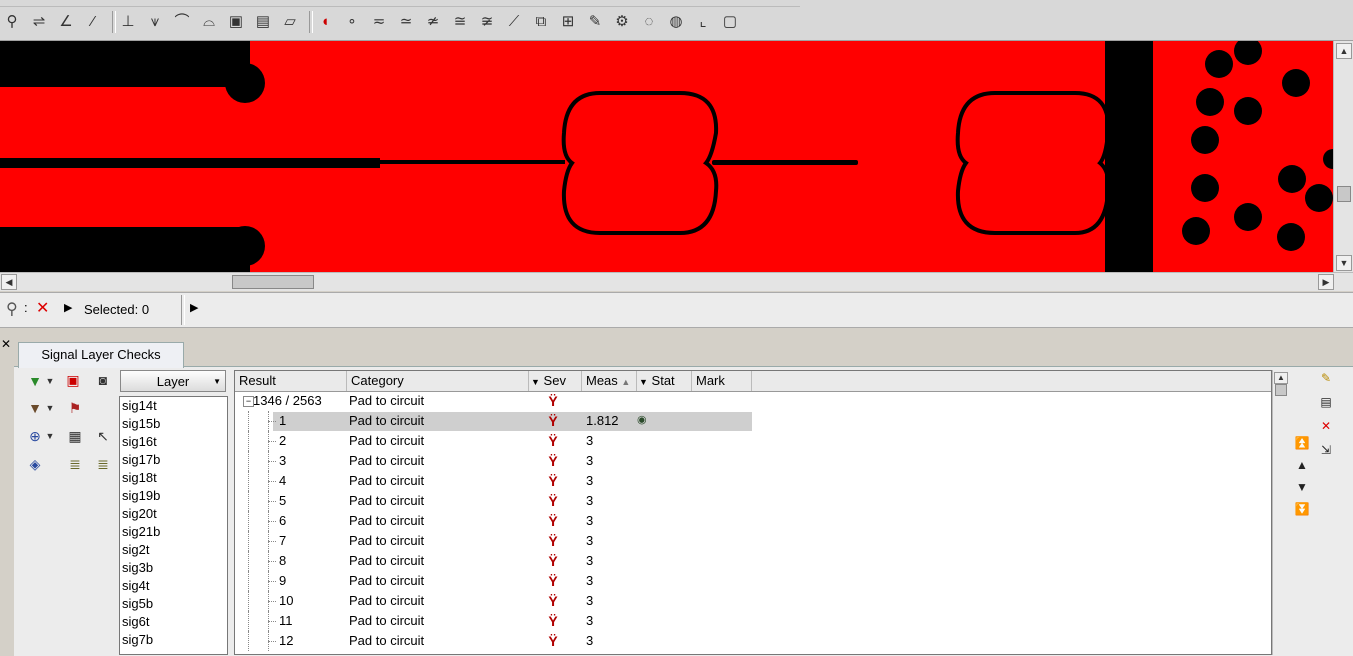 The height and width of the screenshot is (656, 1353). I want to click on layer-list-item: sig21b, so click(173, 532).